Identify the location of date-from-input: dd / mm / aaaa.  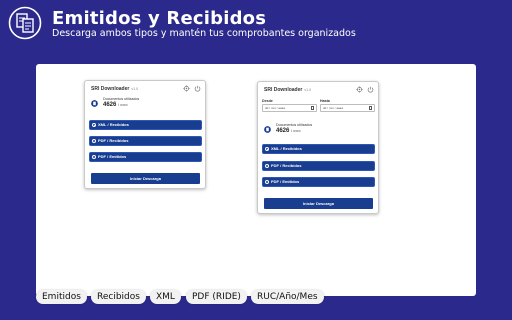
(289, 108).